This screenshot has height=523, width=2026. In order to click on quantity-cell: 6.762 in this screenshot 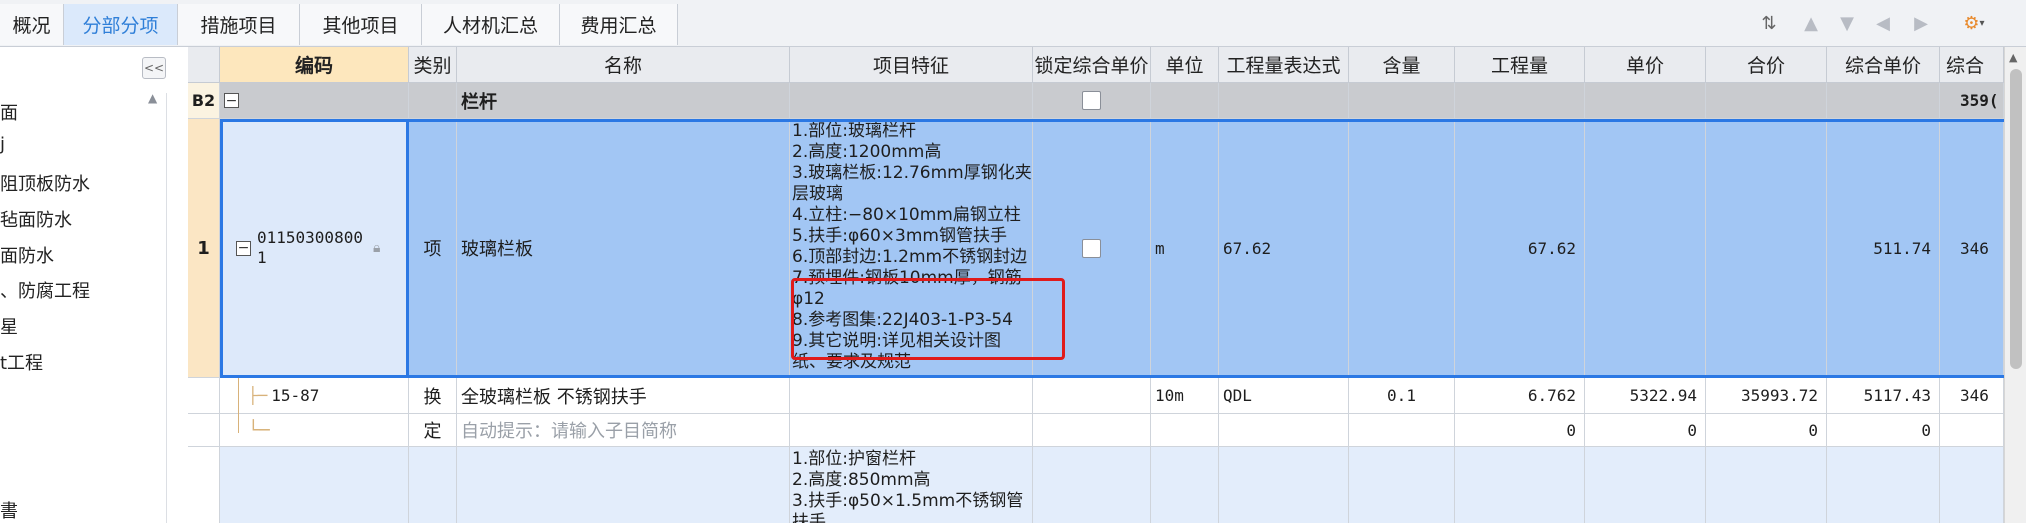, I will do `click(1520, 396)`.